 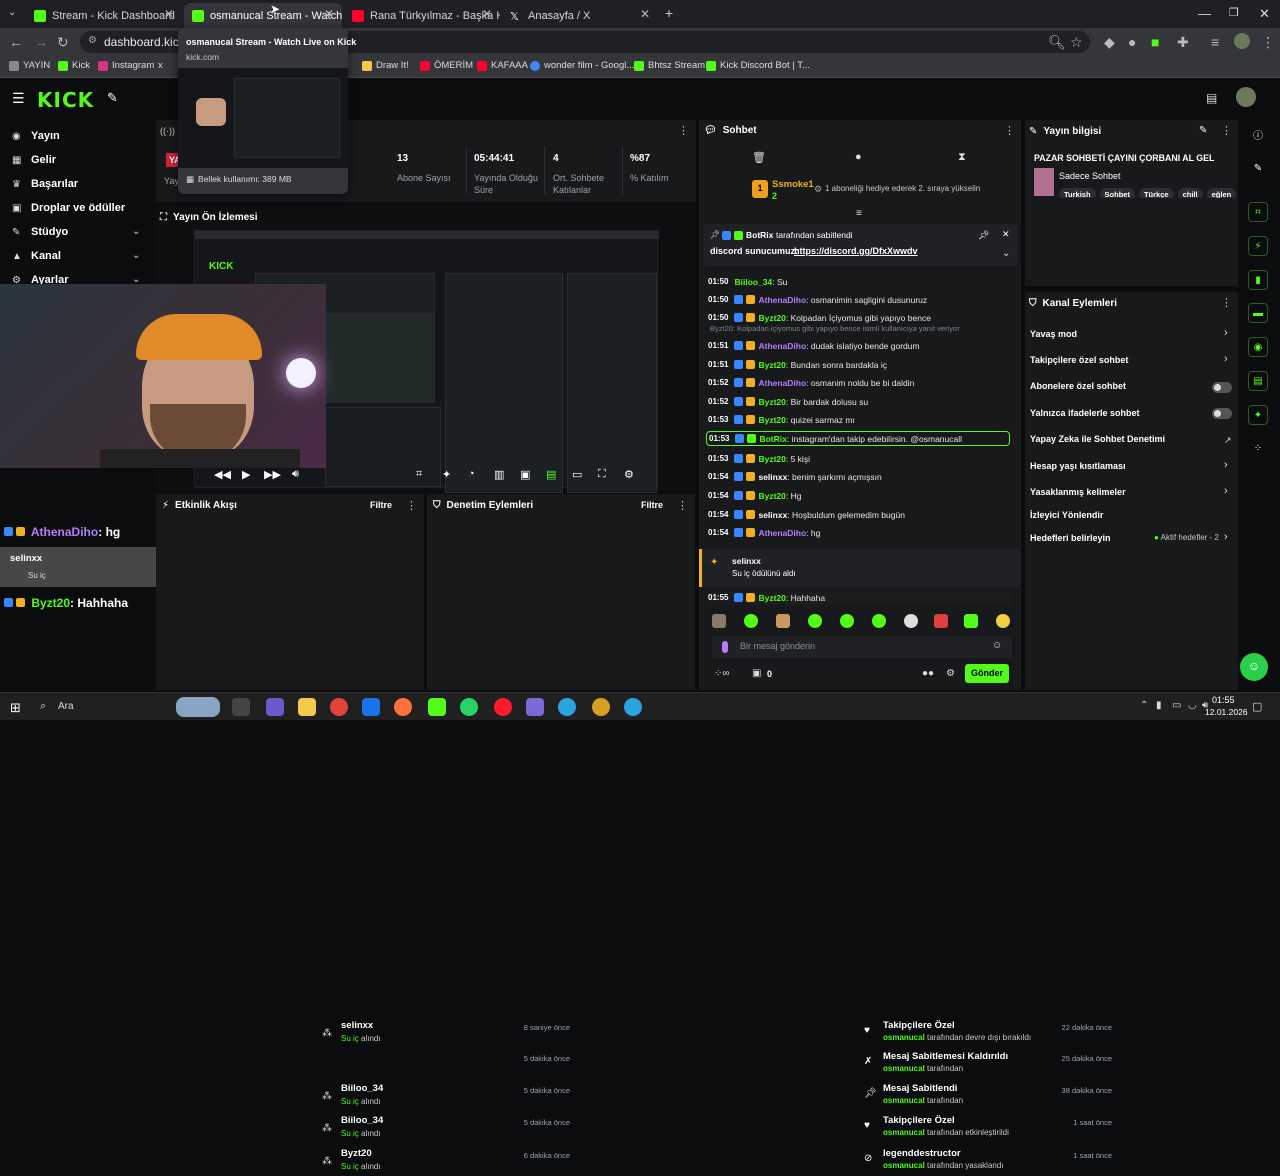 I want to click on hourglass-icon: ⧗, so click(x=962, y=157).